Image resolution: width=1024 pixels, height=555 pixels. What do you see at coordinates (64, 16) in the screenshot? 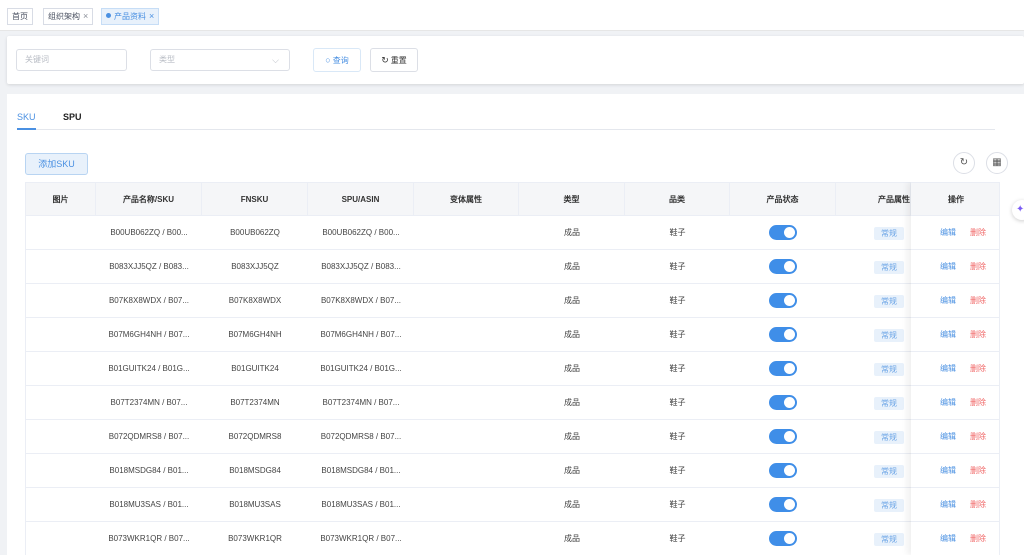
I see `tag-label: 组织架构` at bounding box center [64, 16].